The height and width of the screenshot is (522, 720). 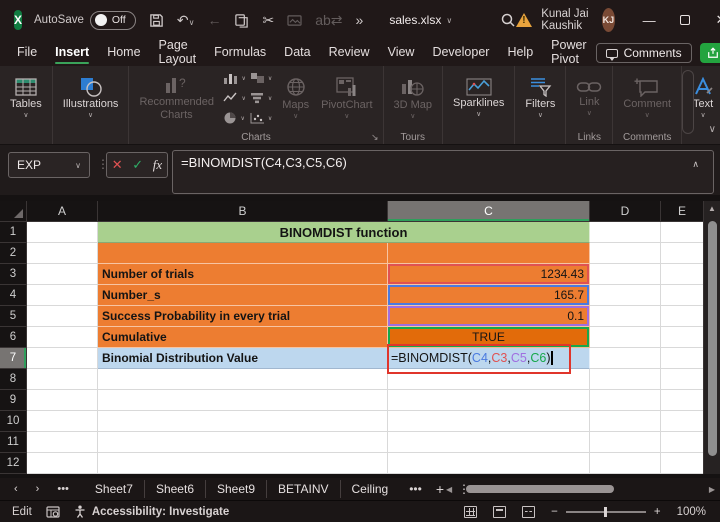 I want to click on cell-A9, so click(x=62, y=400).